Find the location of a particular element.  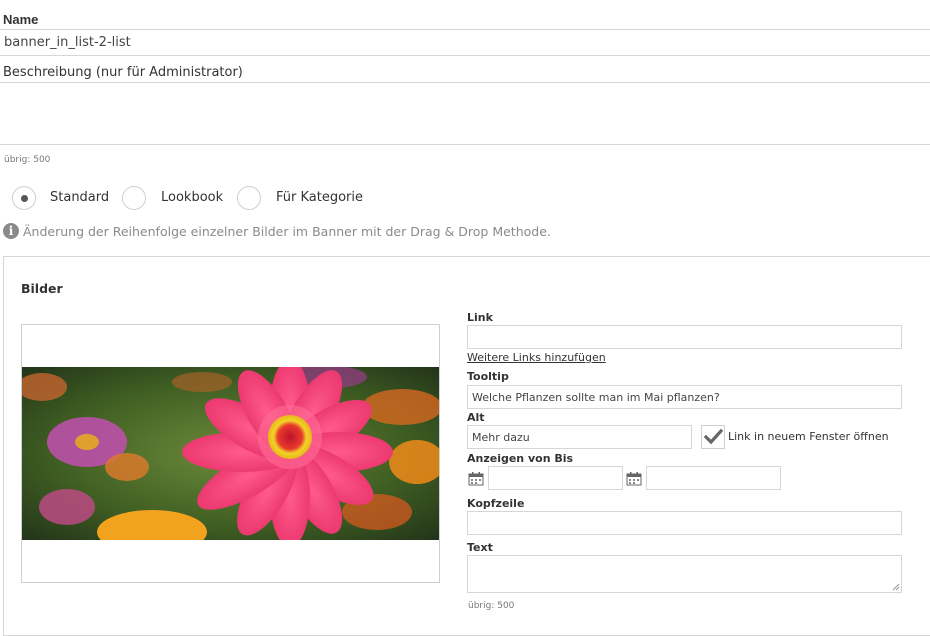

description-label: Beschreibung (nur für Administrator) is located at coordinates (123, 72).